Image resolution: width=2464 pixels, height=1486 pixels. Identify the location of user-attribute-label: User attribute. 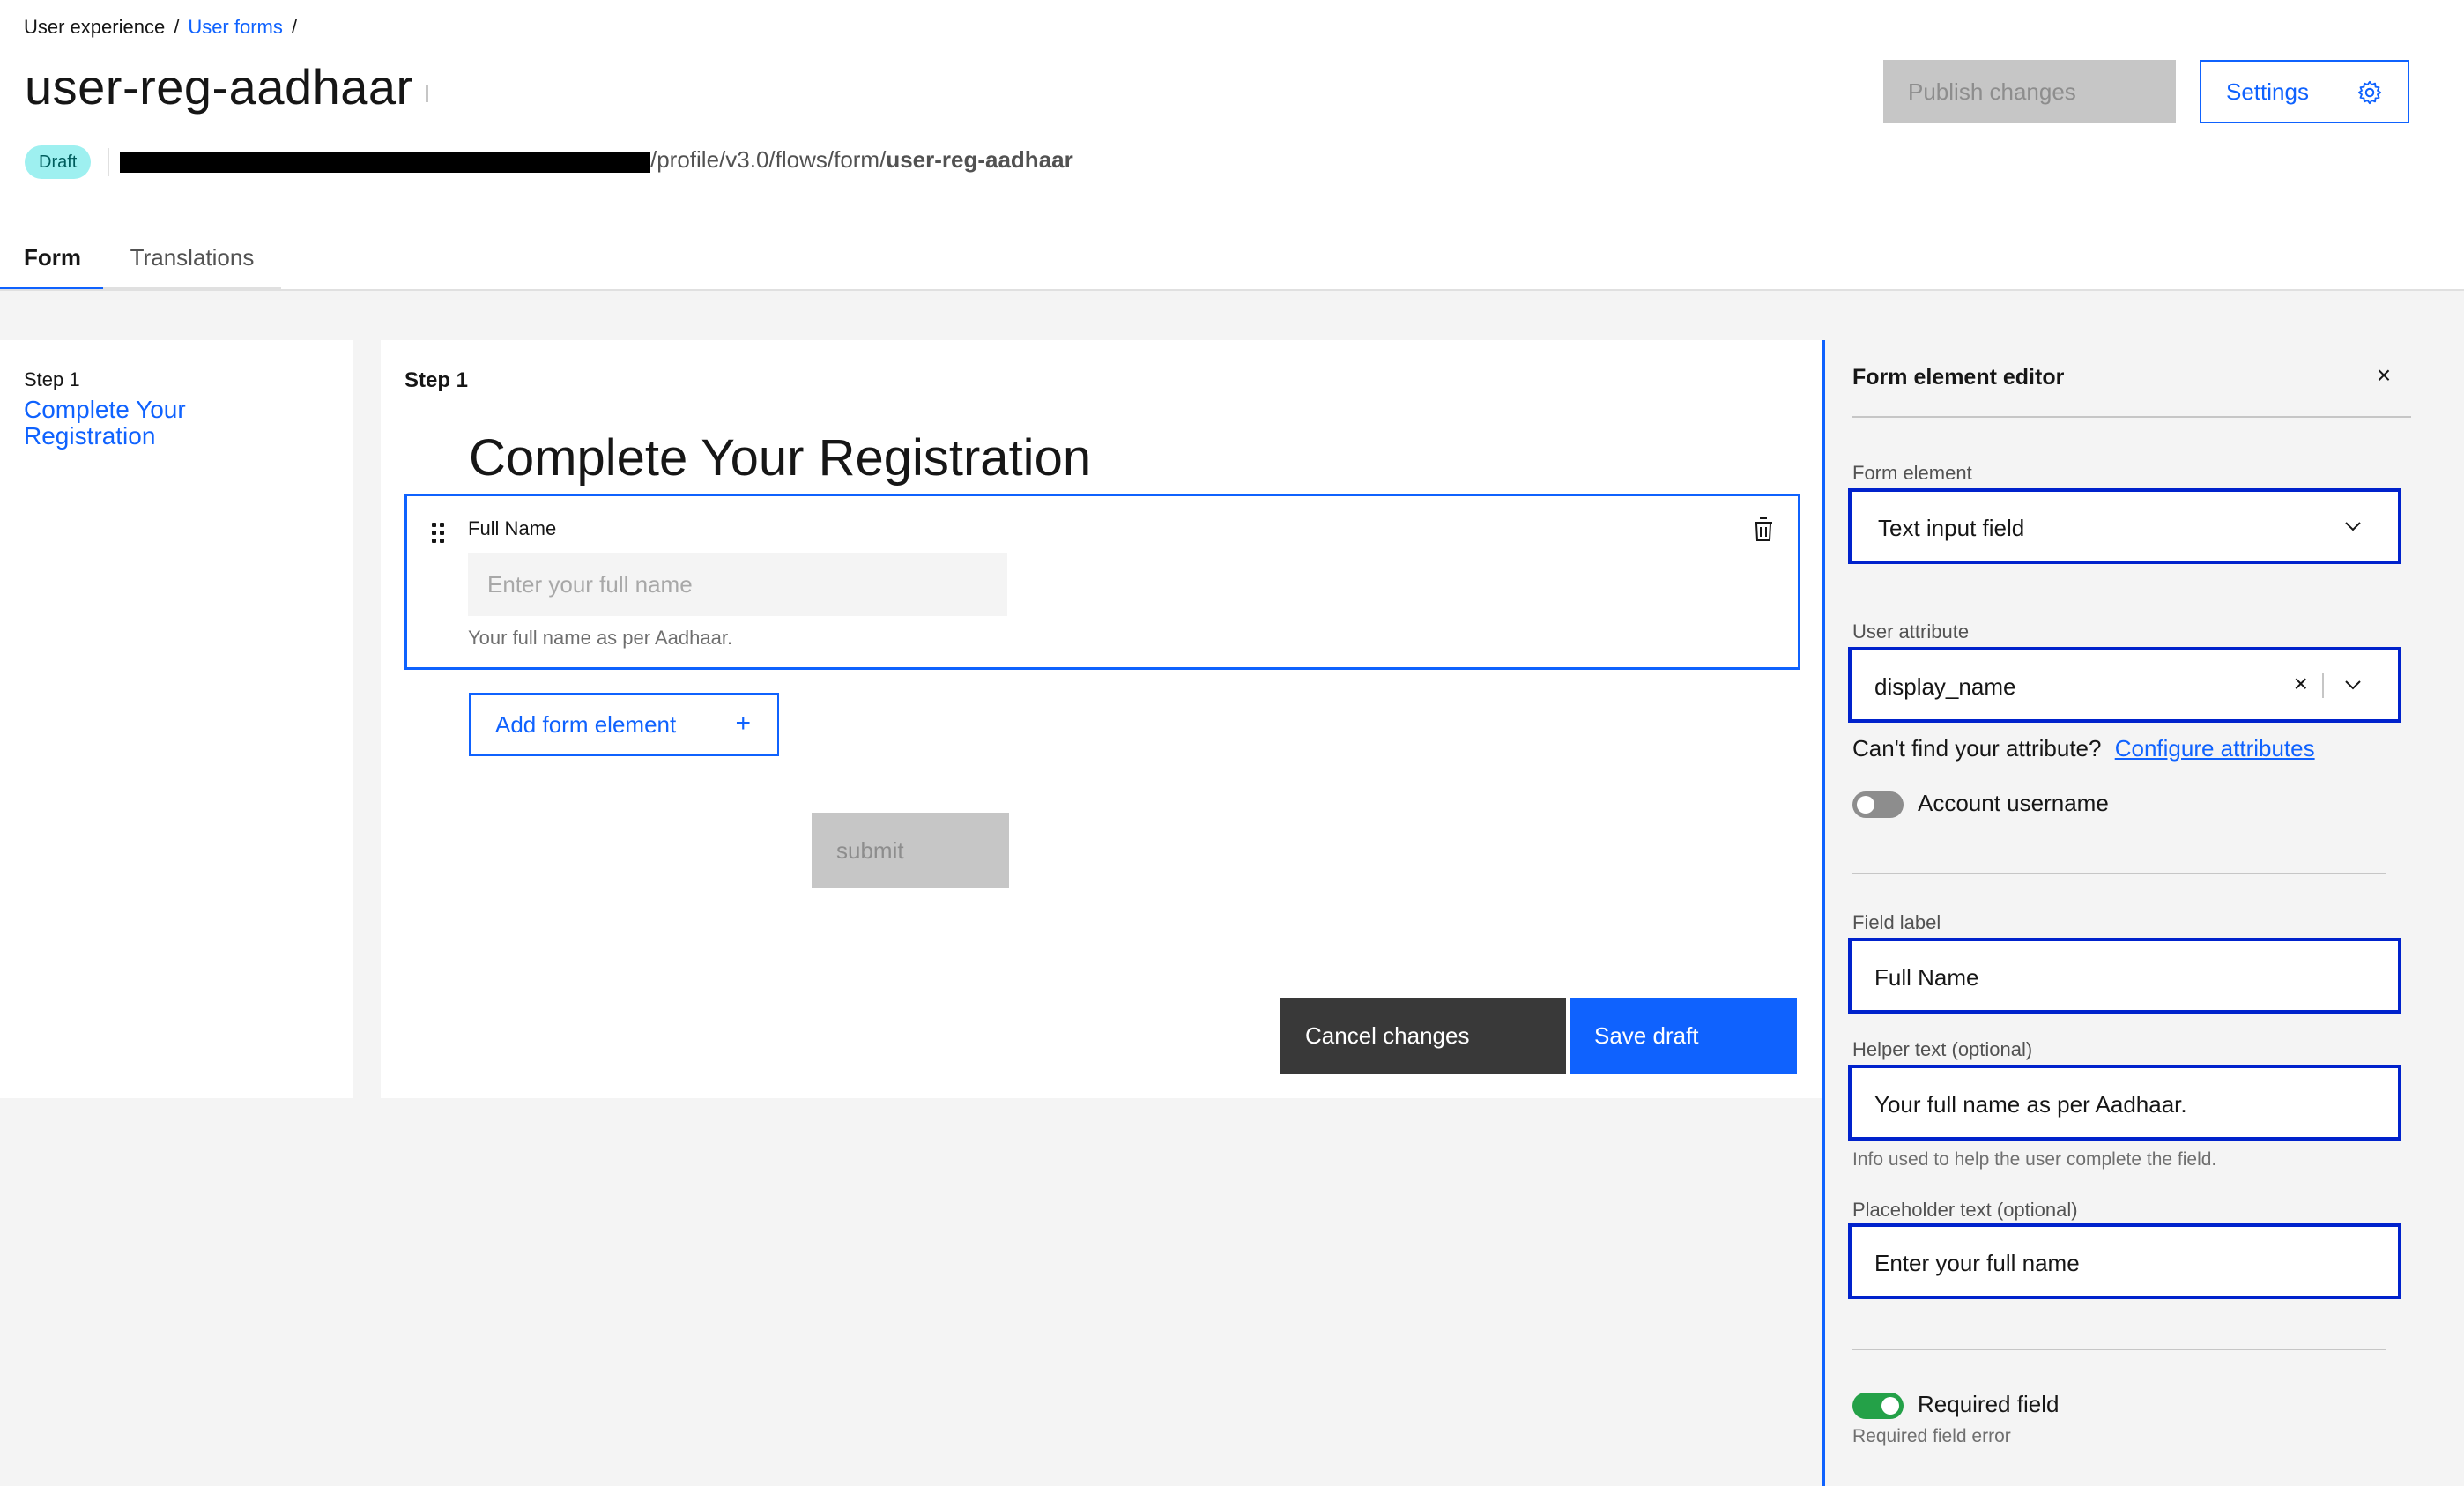
(1911, 632).